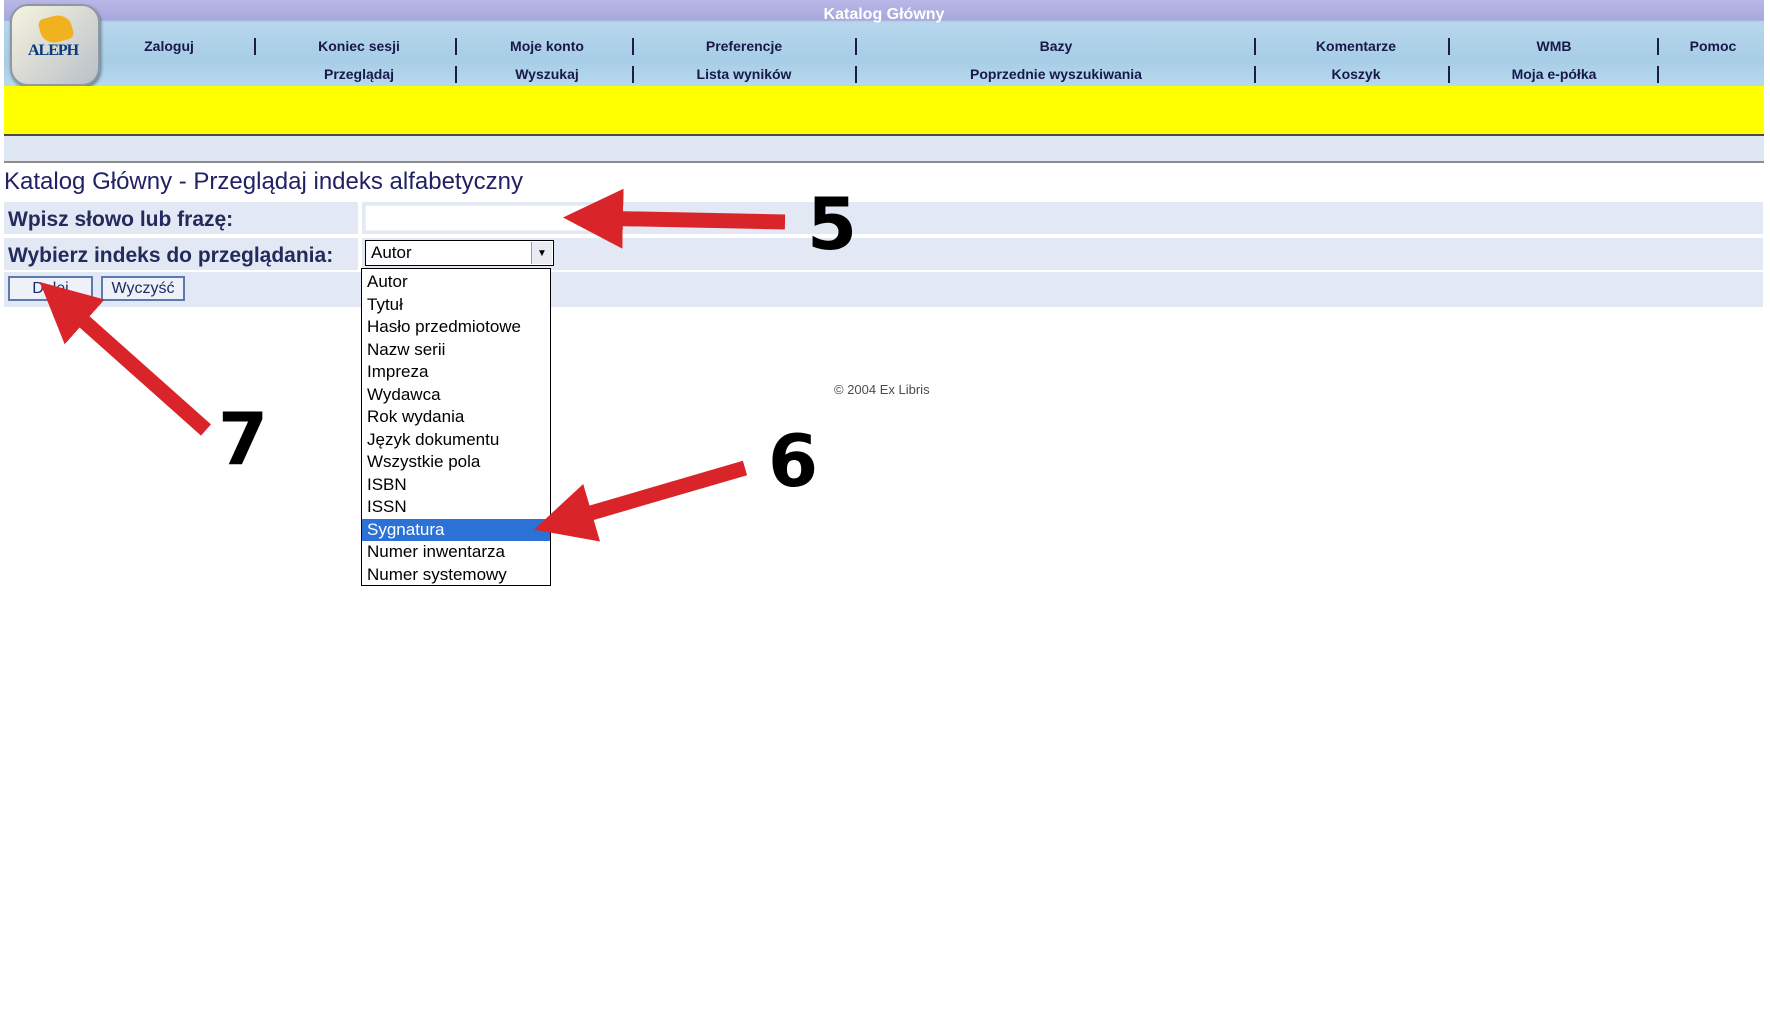 This screenshot has height=1014, width=1770. Describe the element at coordinates (547, 46) in the screenshot. I see `nav-moje-konto: Moje konto` at that location.